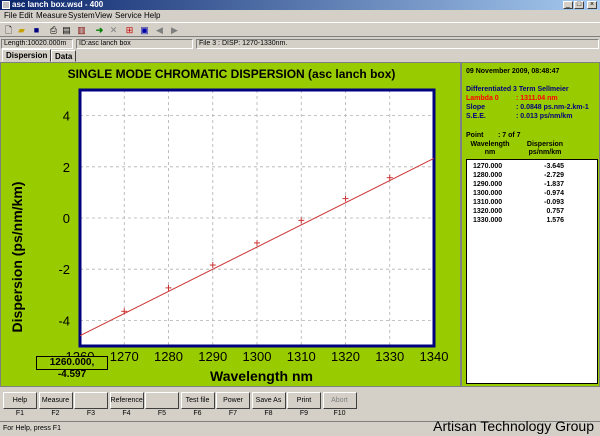 This screenshot has width=600, height=436. What do you see at coordinates (152, 15) in the screenshot?
I see `menu-help: Help` at bounding box center [152, 15].